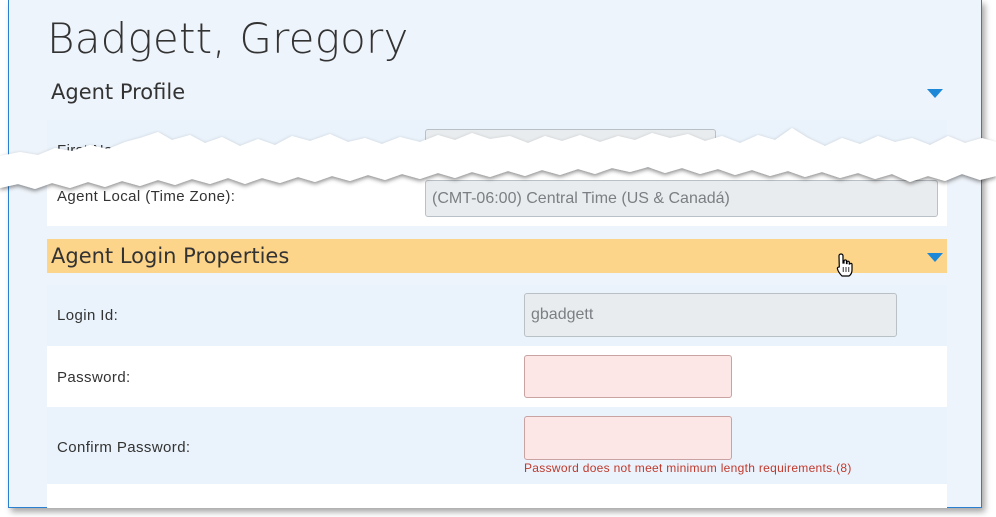  What do you see at coordinates (628, 438) in the screenshot?
I see `confirm-password-input` at bounding box center [628, 438].